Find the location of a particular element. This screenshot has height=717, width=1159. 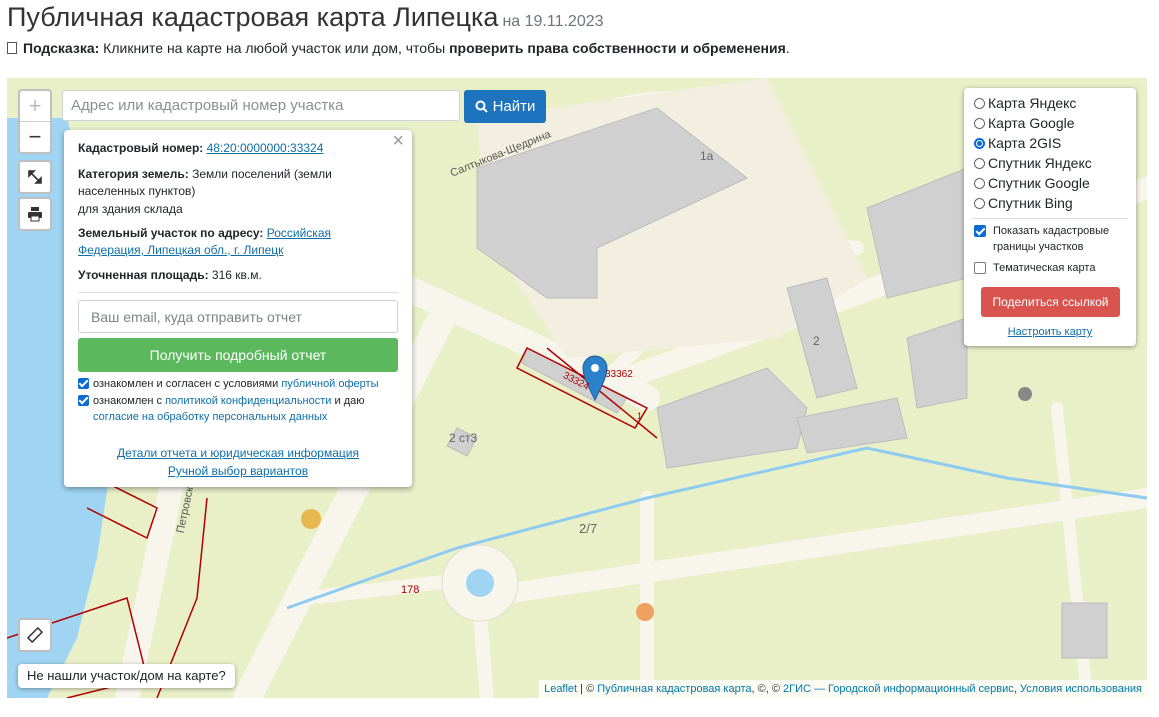

show-borders-checkbox-row: Показать кадастровые границы участков is located at coordinates (1049, 239).